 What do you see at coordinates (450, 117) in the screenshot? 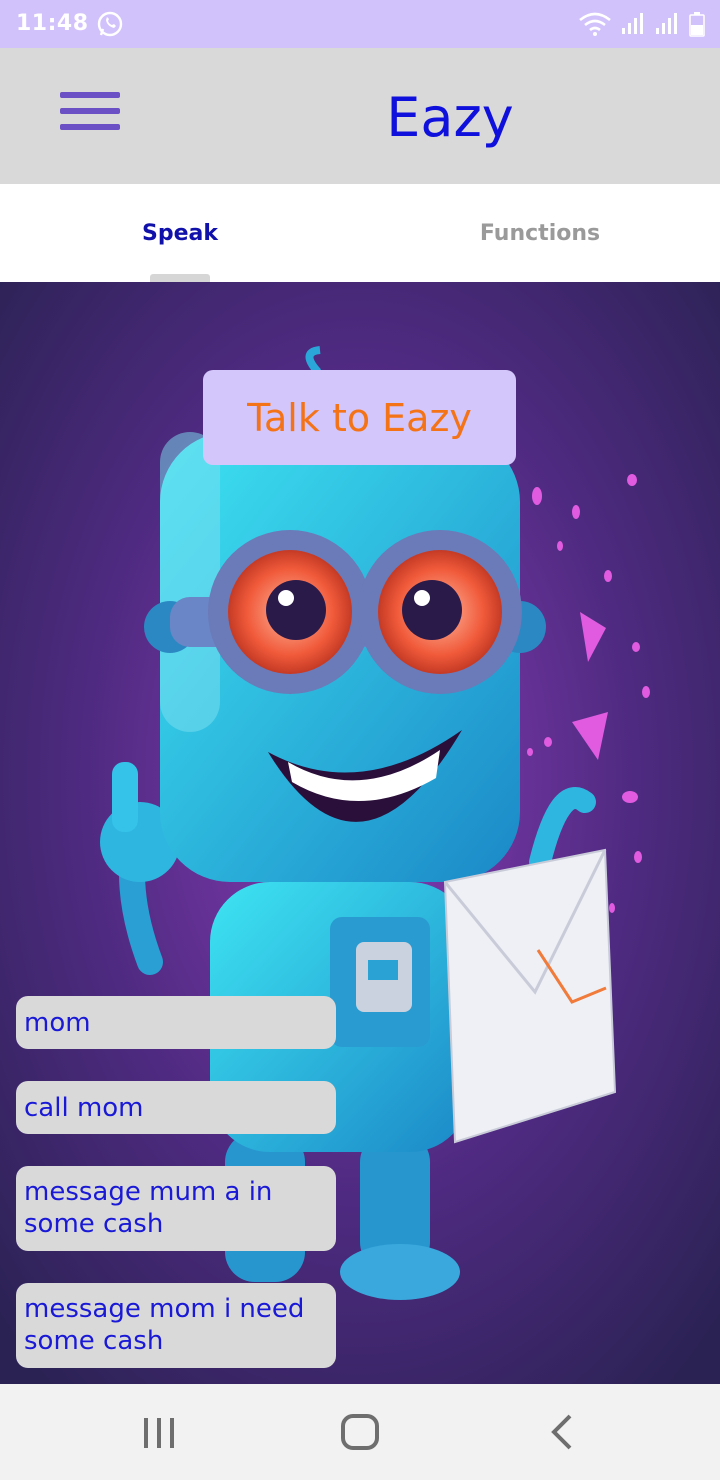
I see `app-title: Eazy` at bounding box center [450, 117].